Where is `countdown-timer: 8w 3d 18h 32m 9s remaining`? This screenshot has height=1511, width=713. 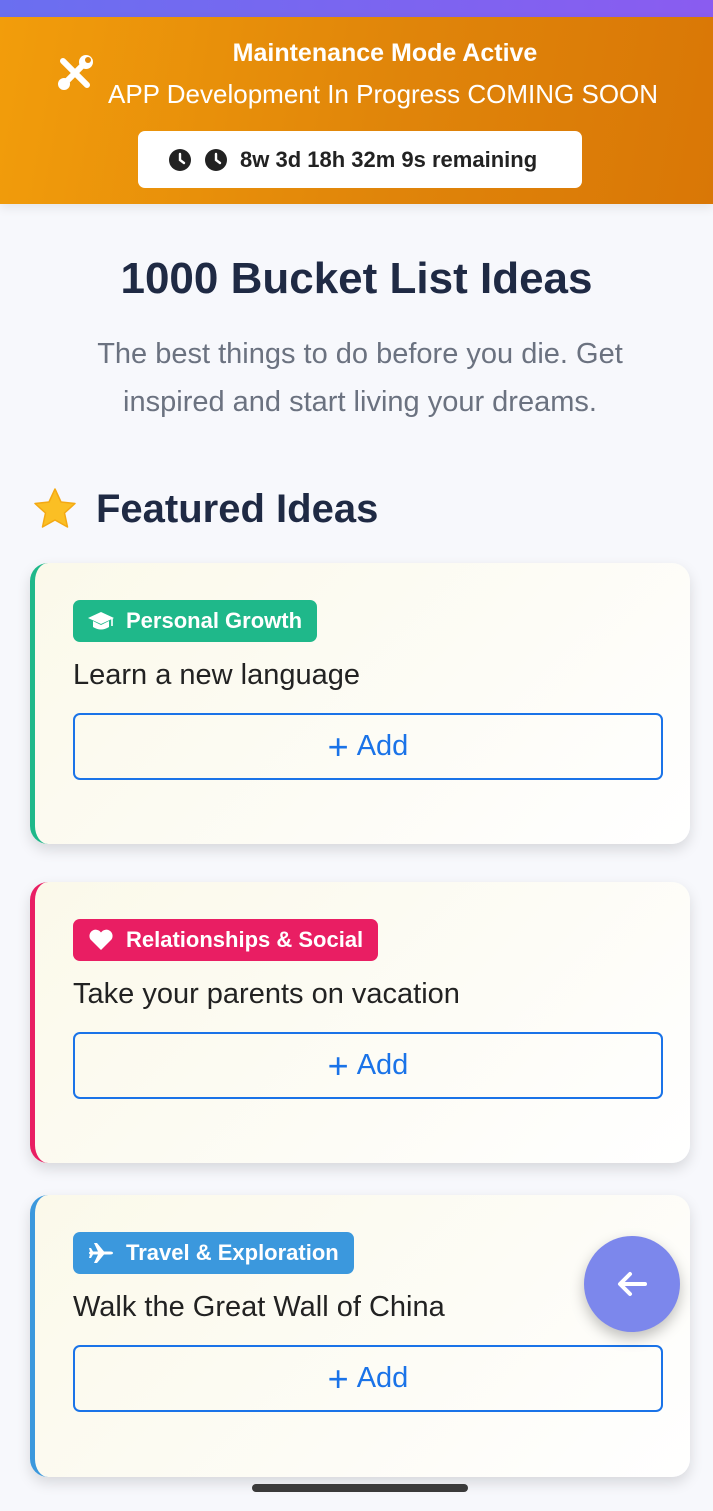
countdown-timer: 8w 3d 18h 32m 9s remaining is located at coordinates (360, 159).